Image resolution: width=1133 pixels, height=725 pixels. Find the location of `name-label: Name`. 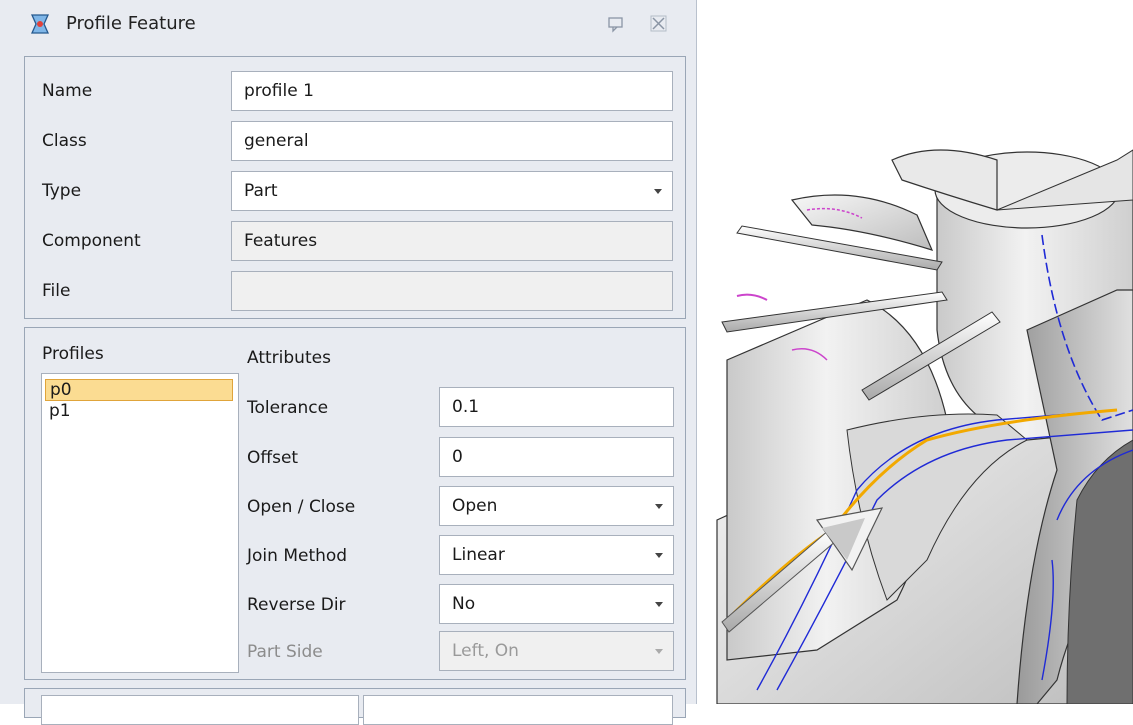

name-label: Name is located at coordinates (67, 91).